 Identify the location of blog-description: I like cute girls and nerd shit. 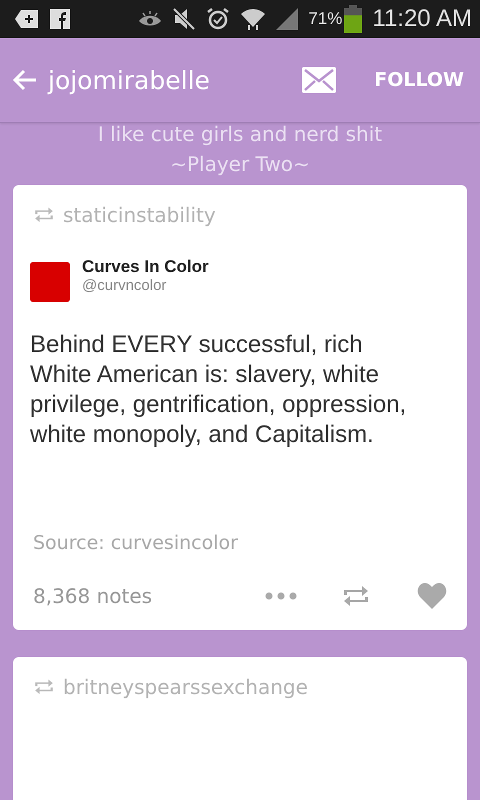
(240, 134).